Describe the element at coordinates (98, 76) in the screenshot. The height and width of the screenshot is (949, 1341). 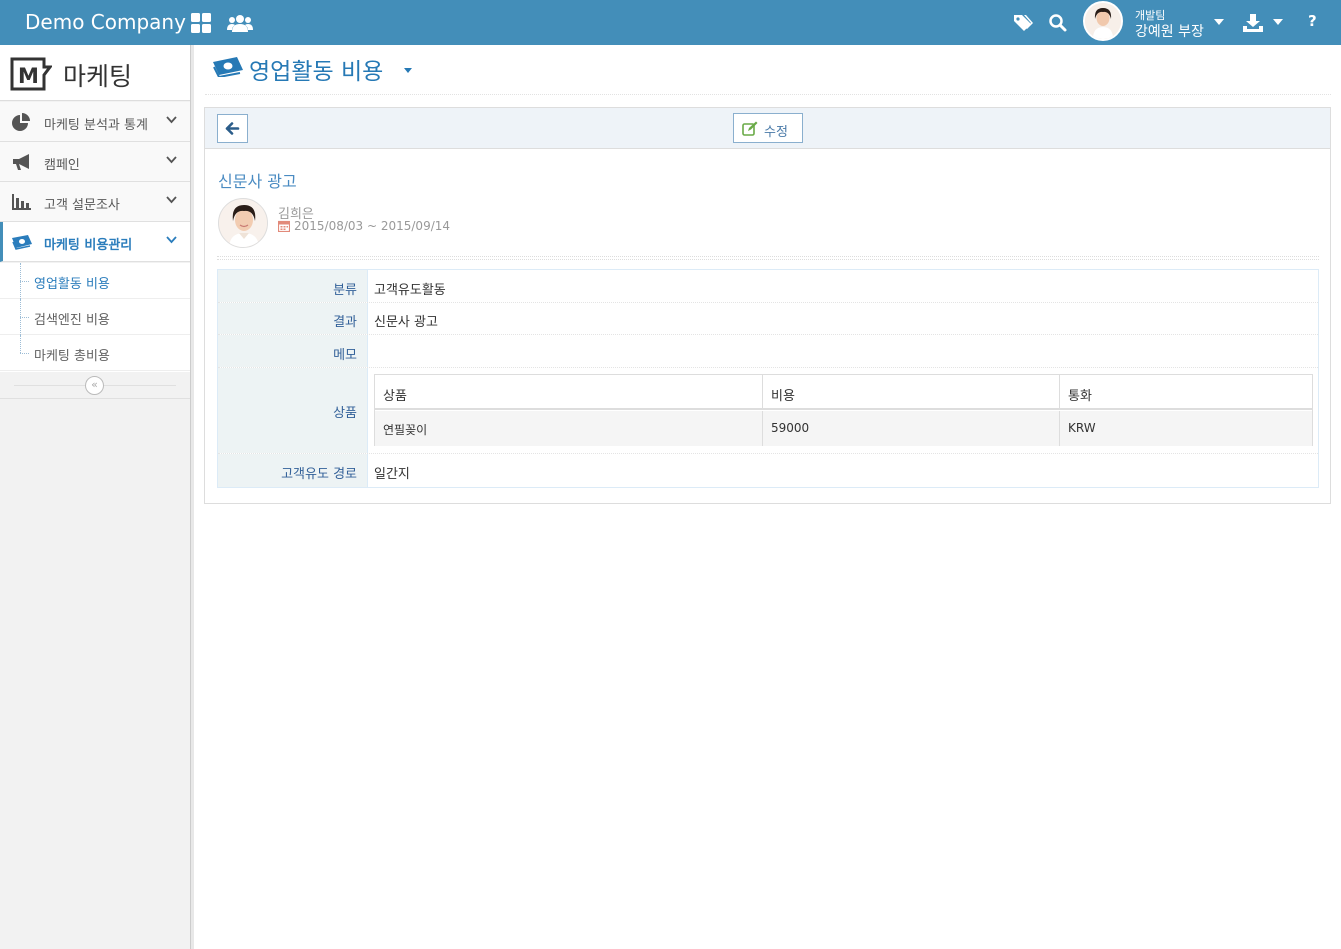
I see `sidebar-title: 마케팅` at that location.